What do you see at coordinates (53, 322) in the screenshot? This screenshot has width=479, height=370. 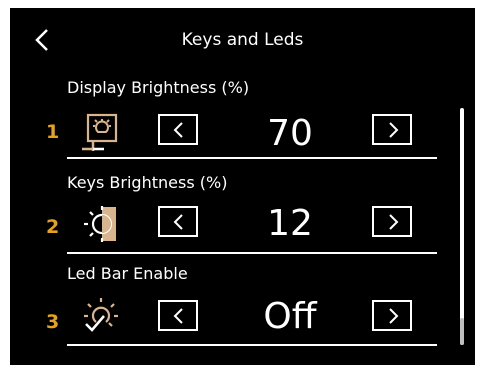 I see `row-number-3: 3` at bounding box center [53, 322].